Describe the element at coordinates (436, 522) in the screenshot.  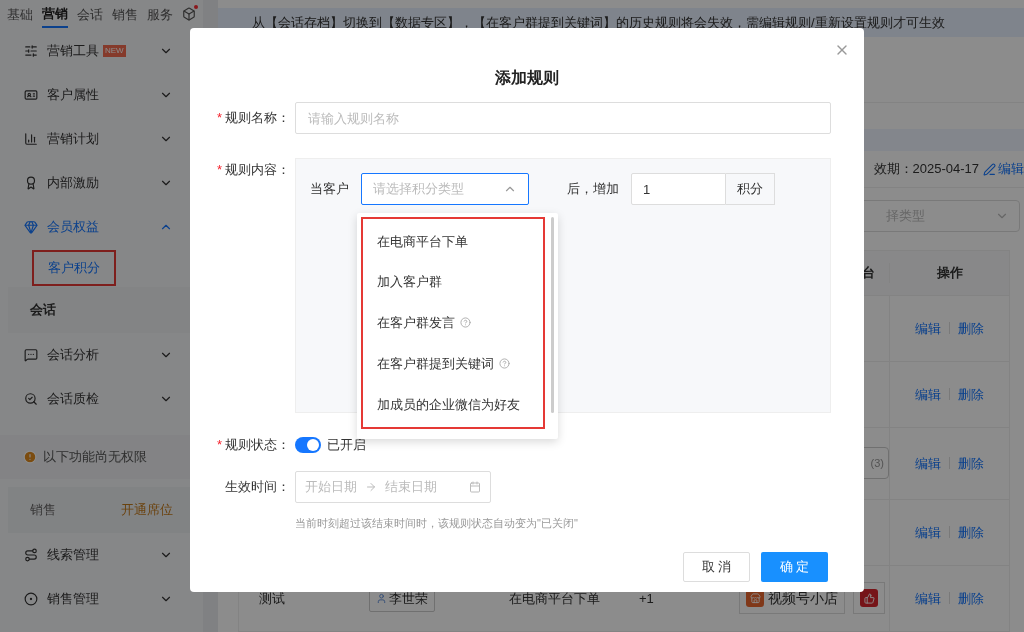
I see `hint-text: 当前时刻超过该结束时间时，该规则状态自动变为"已关闭"` at that location.